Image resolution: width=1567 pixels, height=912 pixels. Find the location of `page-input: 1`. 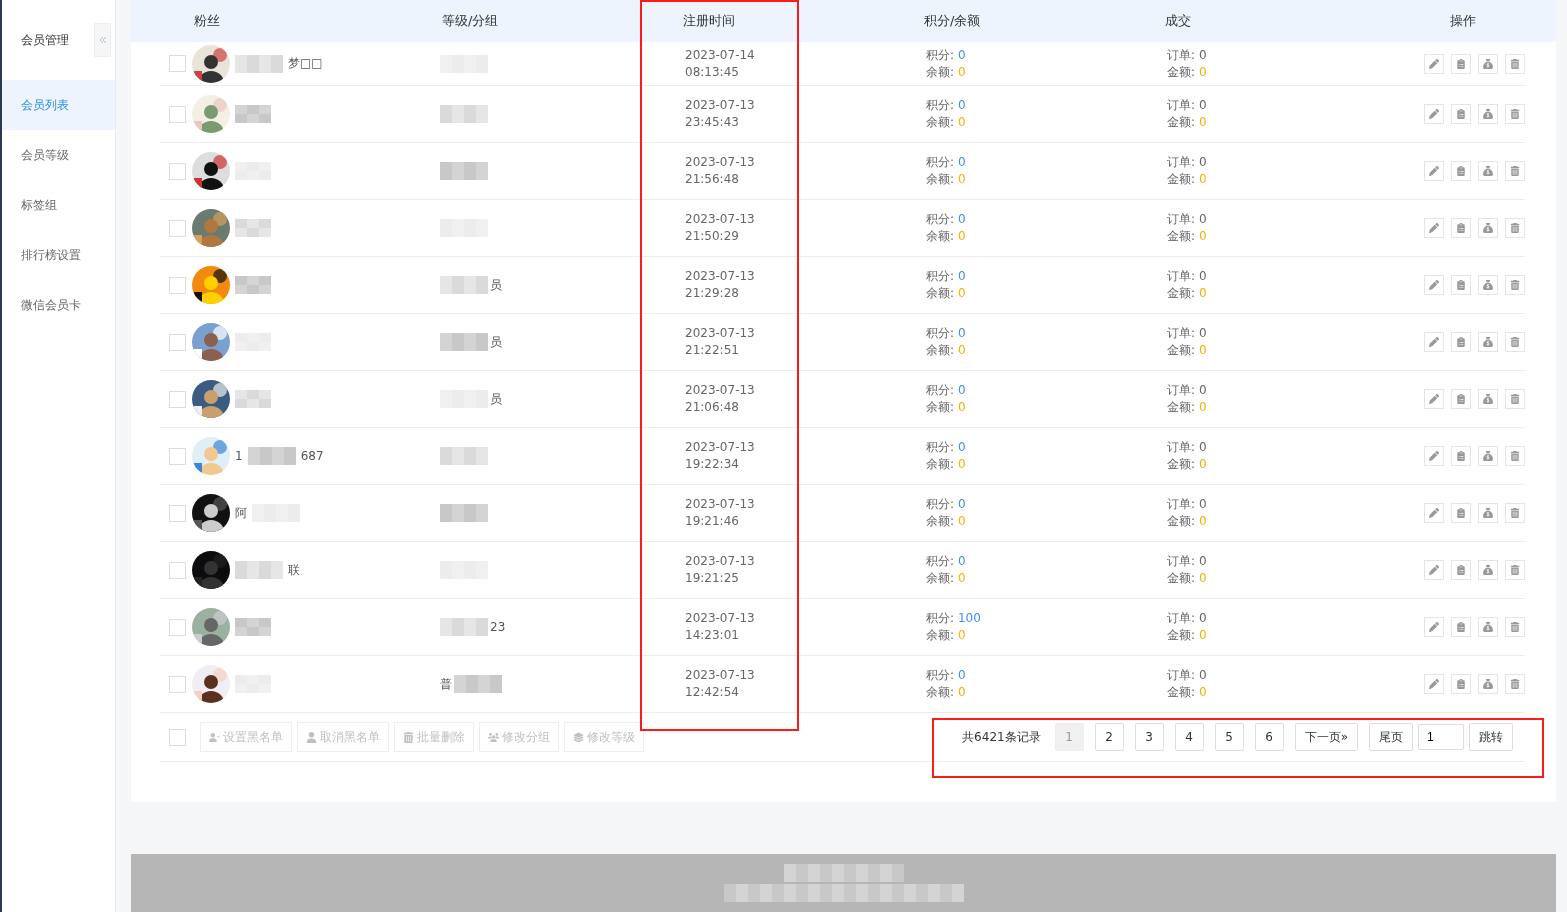

page-input: 1 is located at coordinates (1441, 737).